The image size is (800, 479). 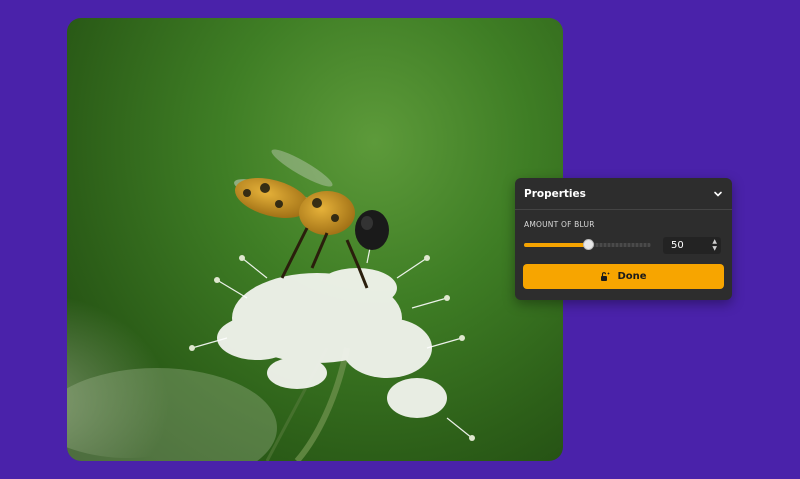 I want to click on blur-slider-thumb, so click(x=588, y=244).